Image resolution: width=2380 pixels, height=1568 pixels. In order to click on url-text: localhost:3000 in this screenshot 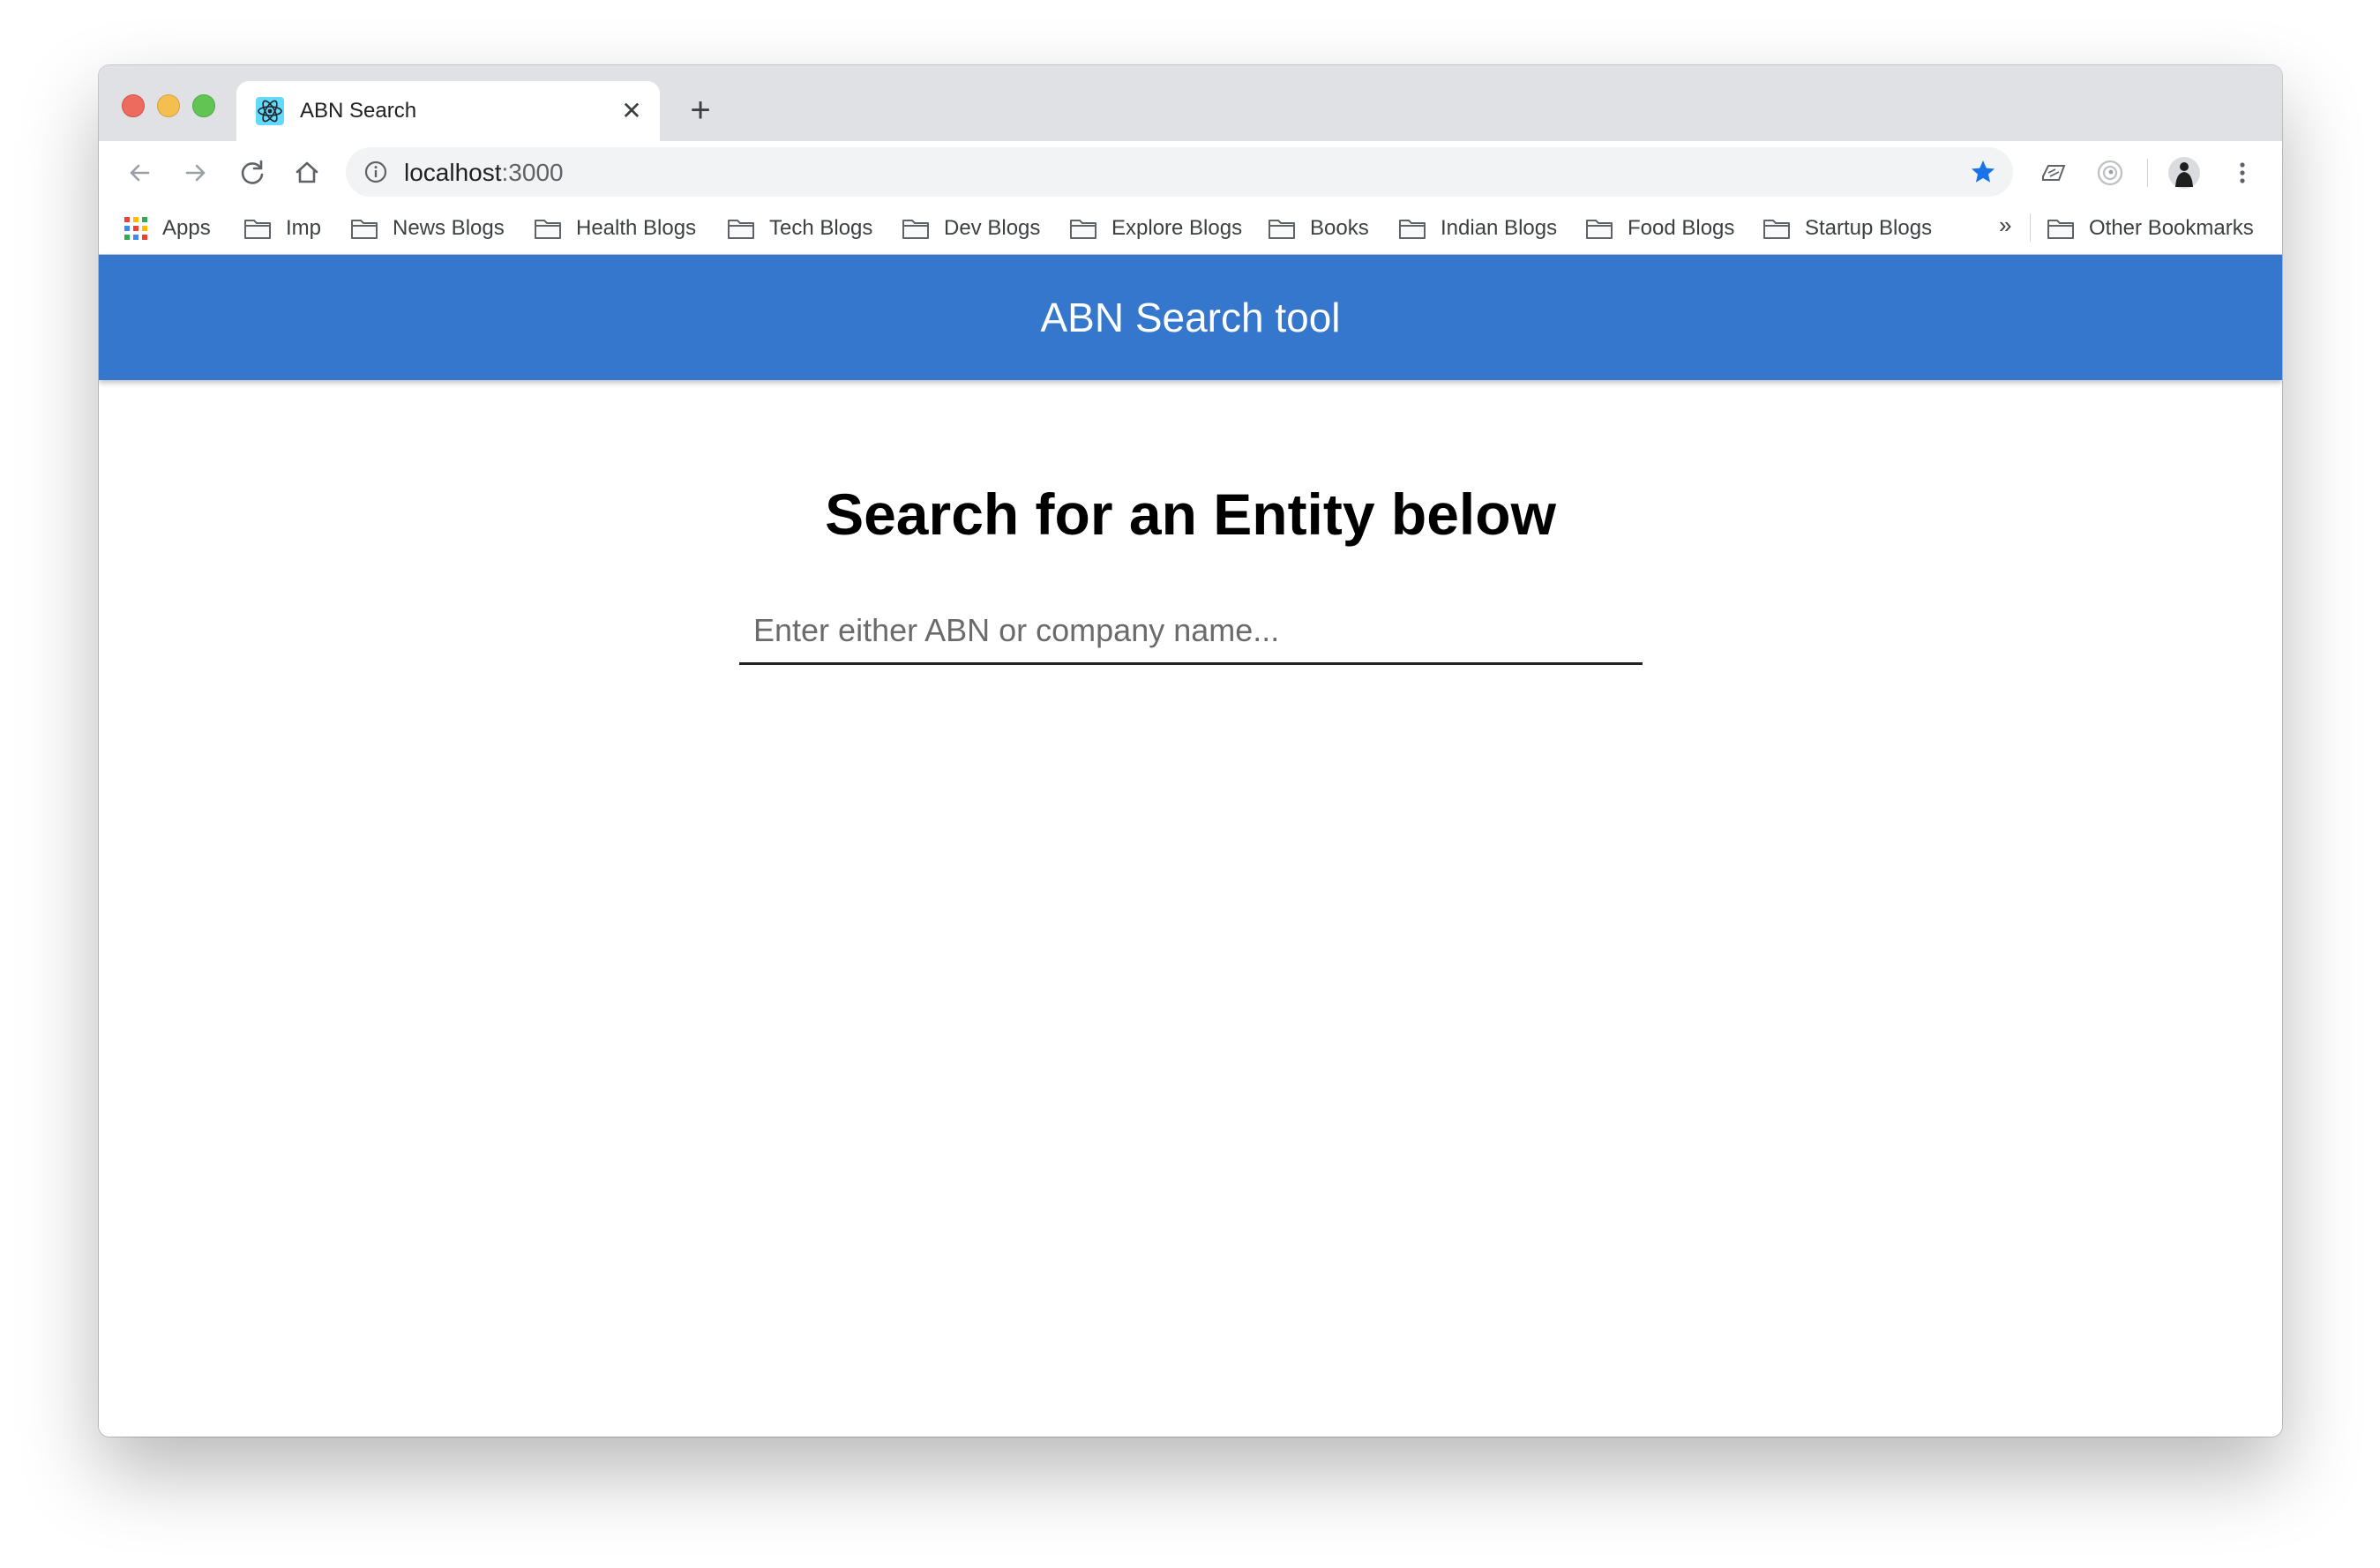, I will do `click(484, 173)`.